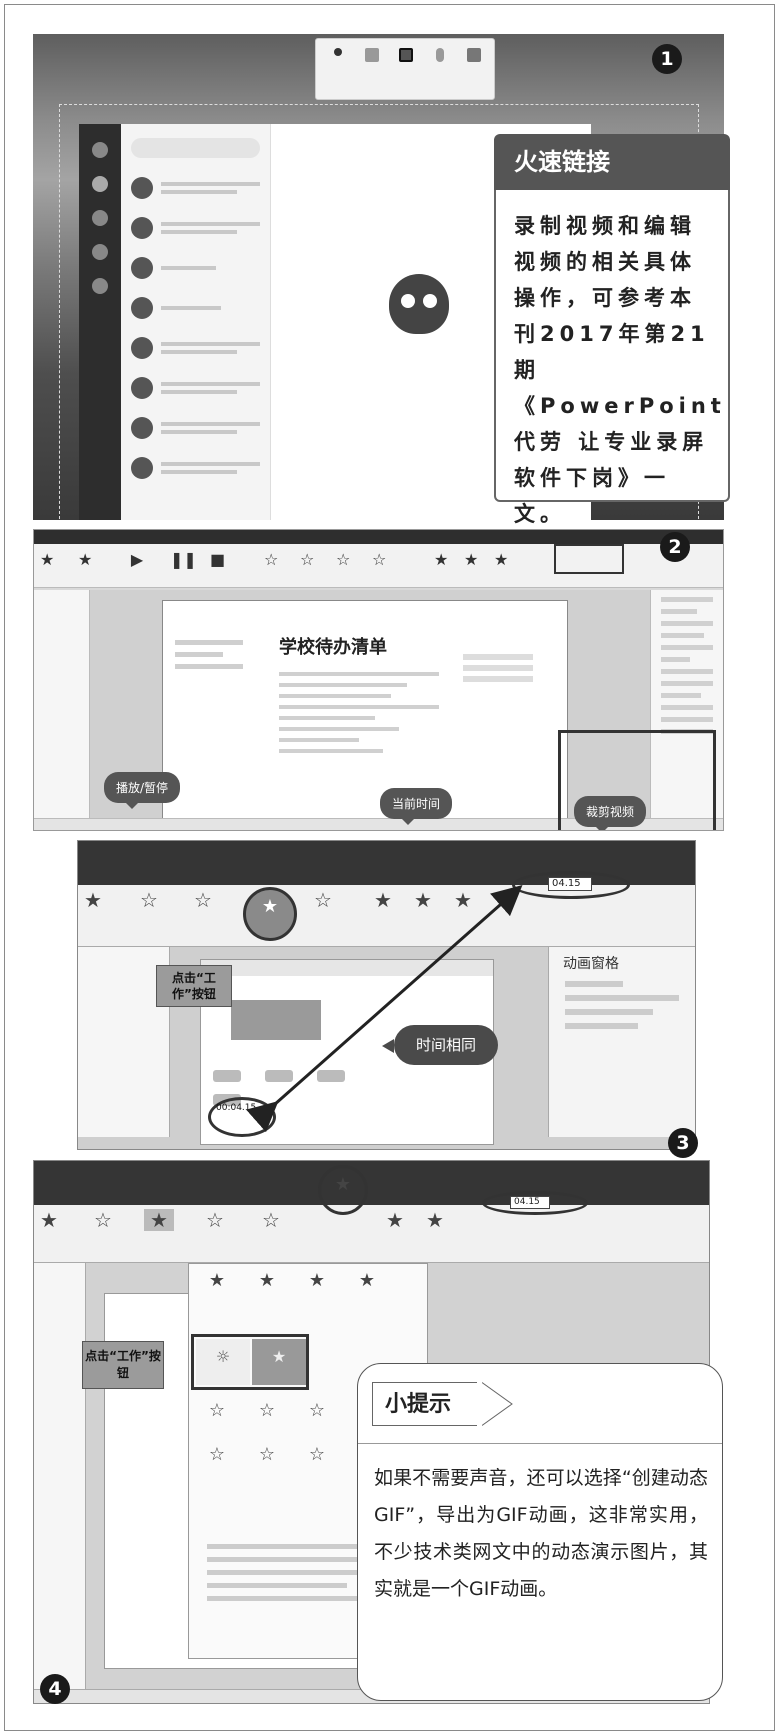  I want to click on step-badge-3: 3, so click(683, 1143).